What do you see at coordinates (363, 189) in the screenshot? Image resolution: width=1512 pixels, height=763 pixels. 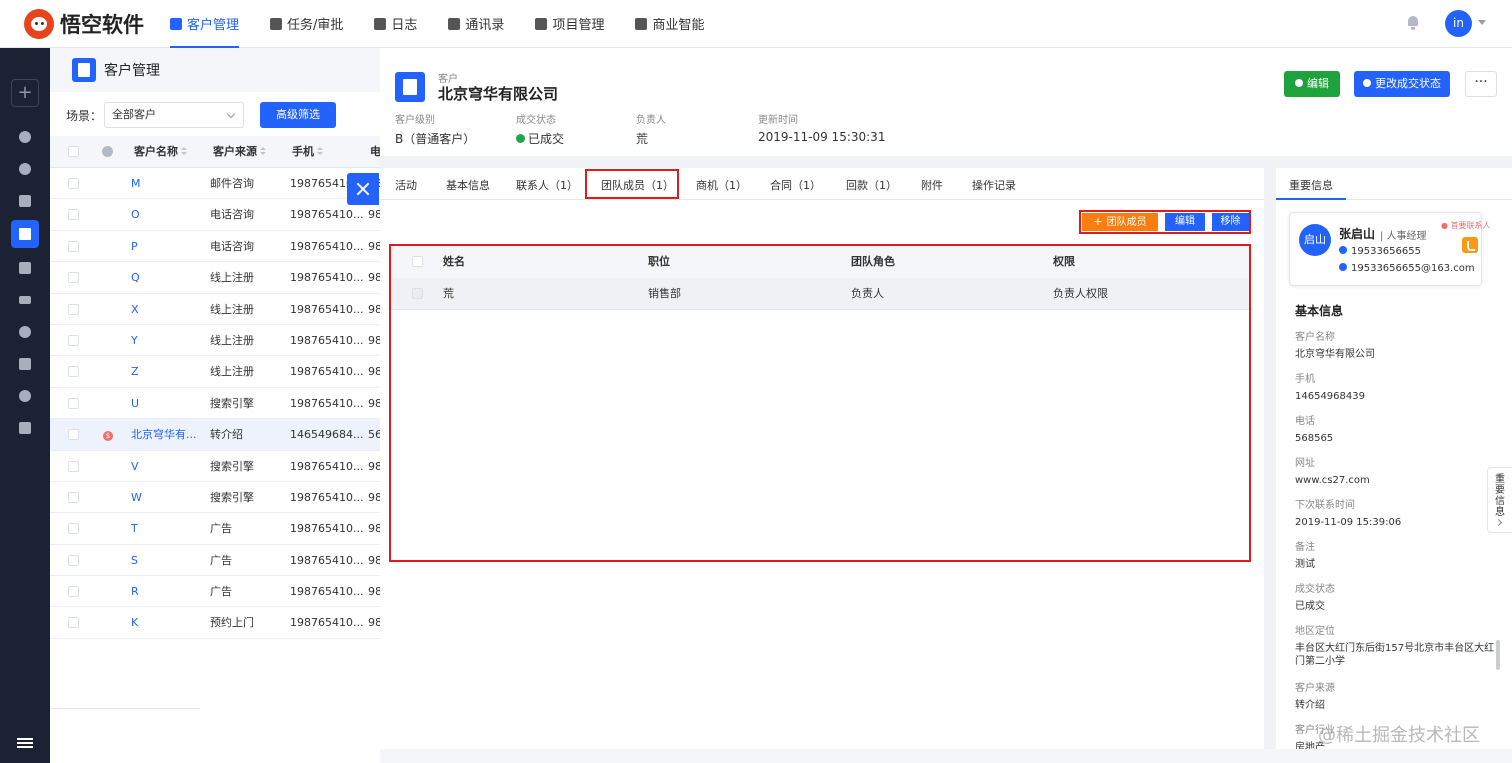 I see `close-detail-button` at bounding box center [363, 189].